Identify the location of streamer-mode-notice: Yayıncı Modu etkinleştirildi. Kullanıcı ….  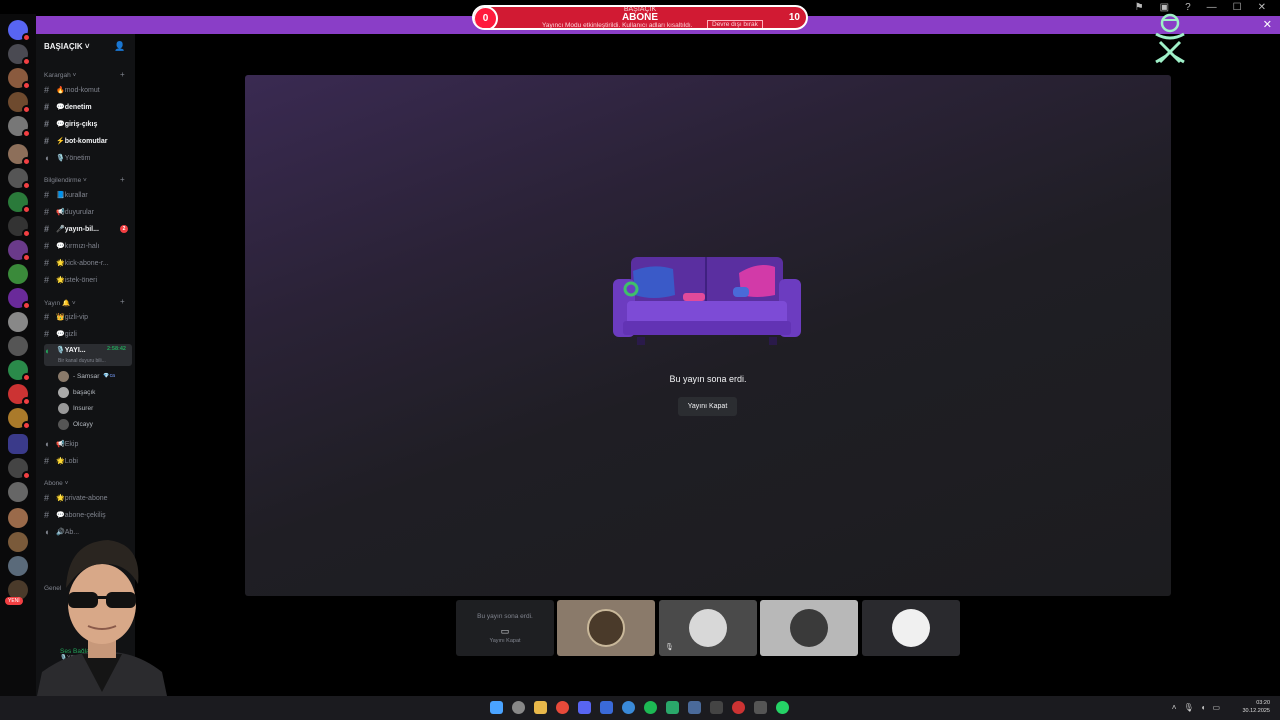
(617, 25).